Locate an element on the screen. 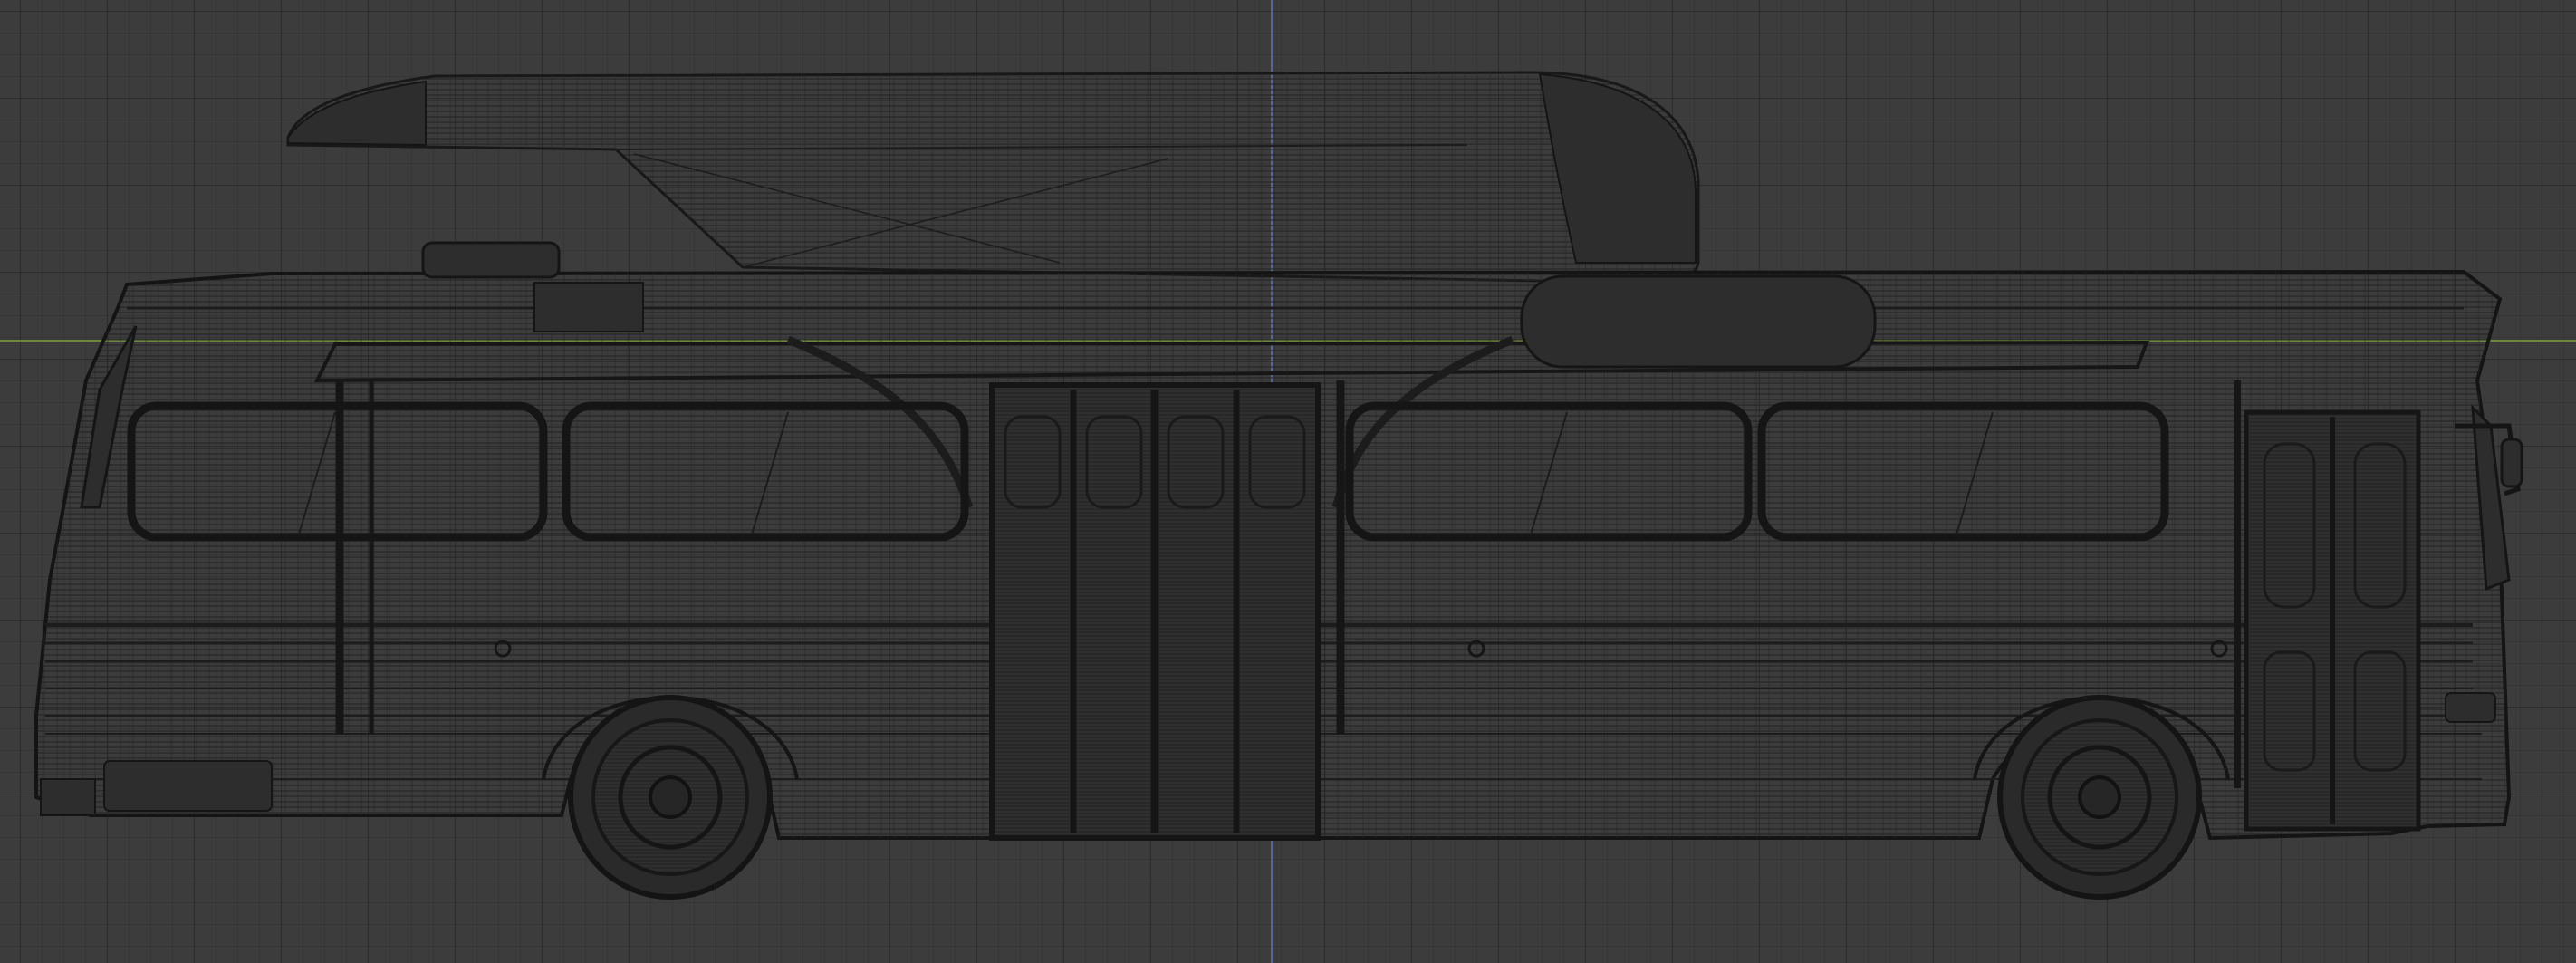 This screenshot has height=963, width=2576. rear-wheel is located at coordinates (670, 798).